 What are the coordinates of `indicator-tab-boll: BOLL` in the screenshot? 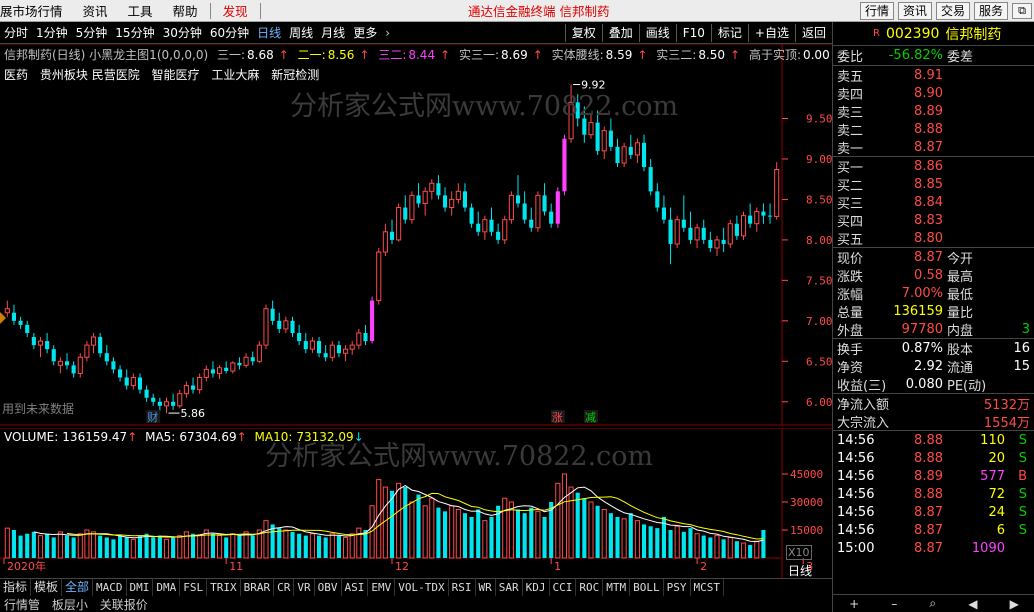 It's located at (647, 587).